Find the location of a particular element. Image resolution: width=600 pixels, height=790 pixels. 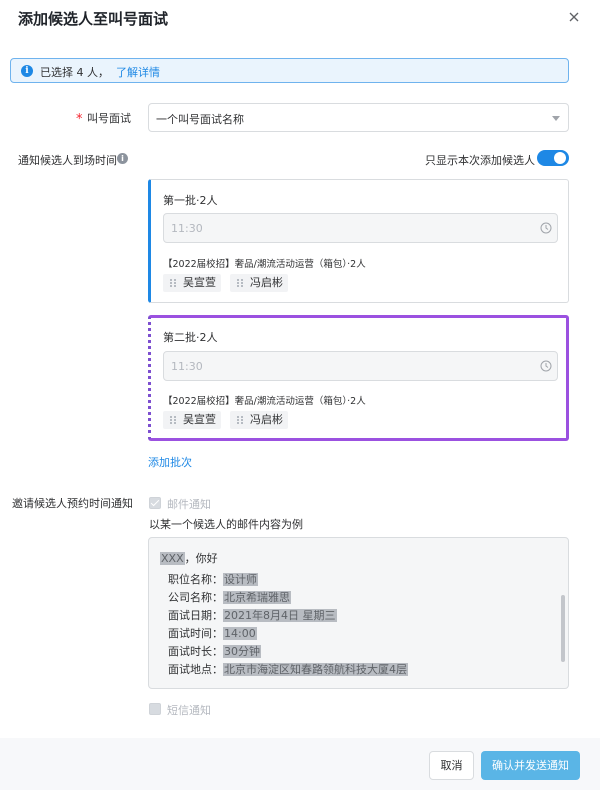

sms-notify-label: 短信通知 is located at coordinates (189, 710).